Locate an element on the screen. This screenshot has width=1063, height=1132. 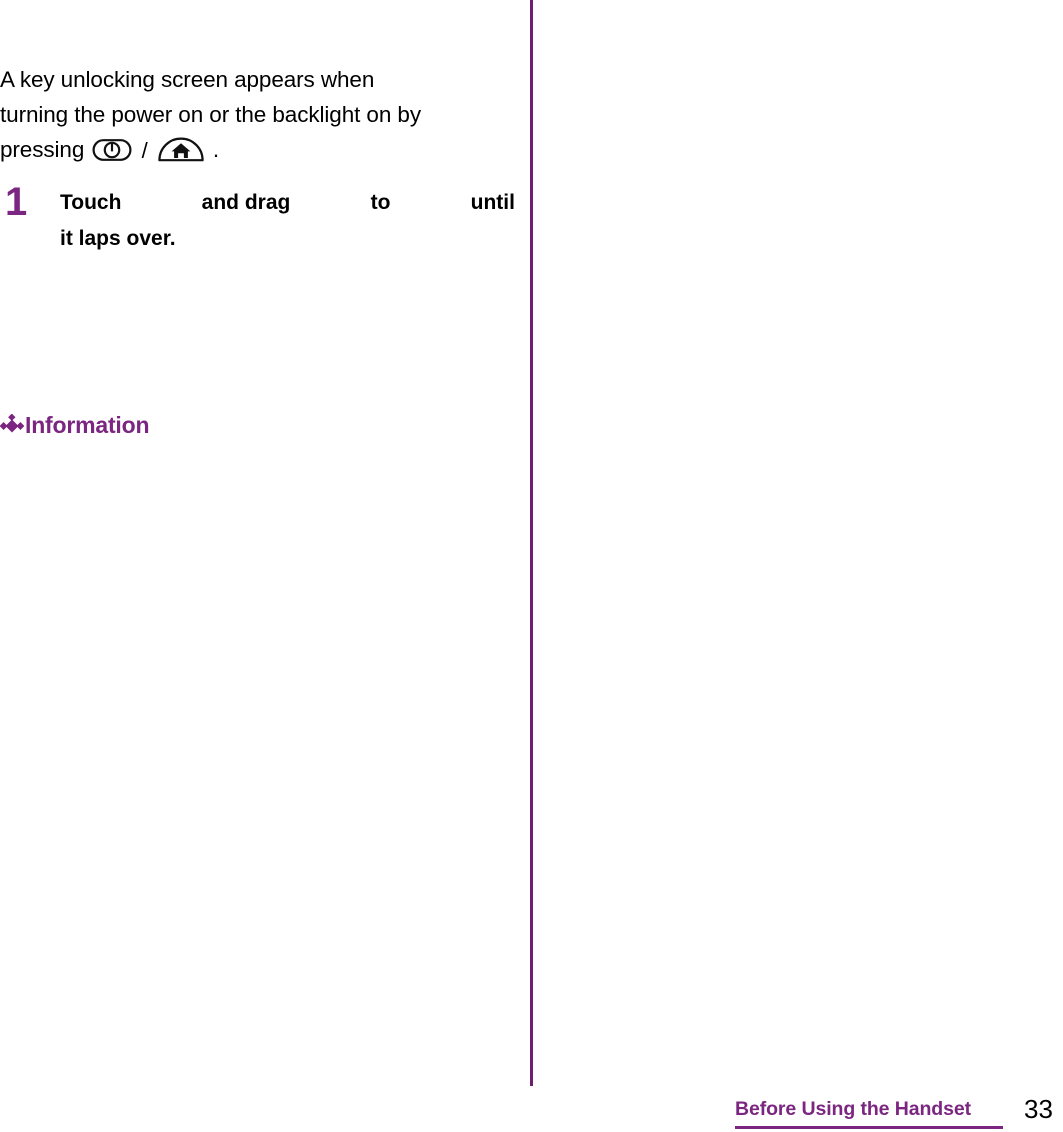
home-key-icon is located at coordinates (181, 154).